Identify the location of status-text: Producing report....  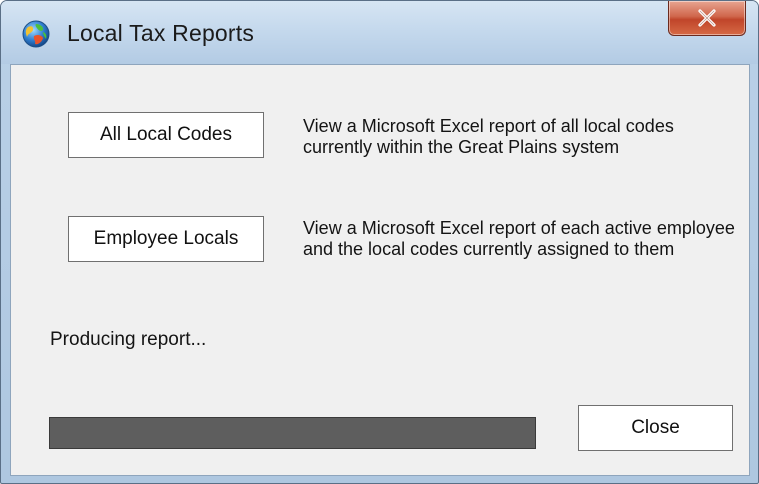
(128, 339).